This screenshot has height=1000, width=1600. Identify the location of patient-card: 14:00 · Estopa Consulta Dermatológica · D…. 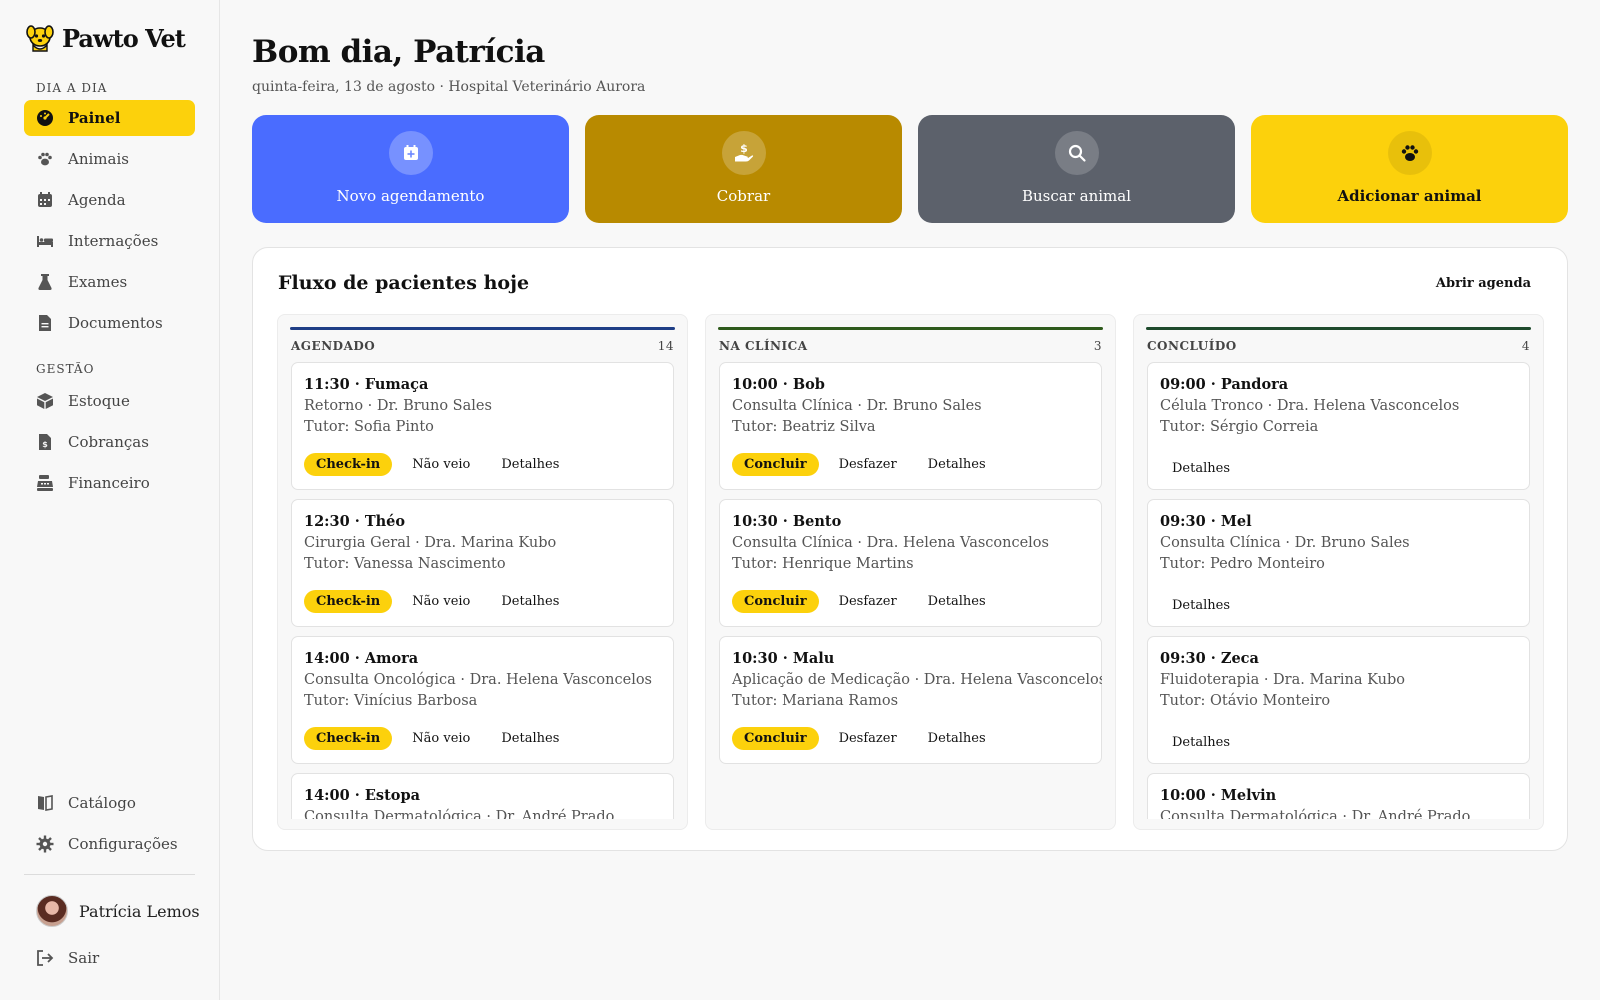
(482, 796).